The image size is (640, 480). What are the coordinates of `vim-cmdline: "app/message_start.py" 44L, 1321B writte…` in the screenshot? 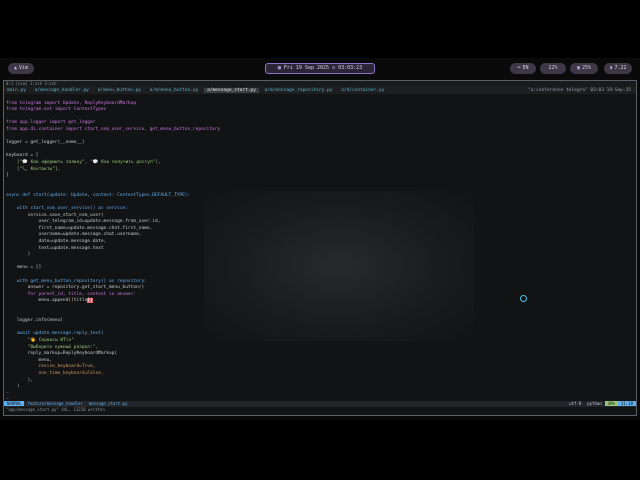 It's located at (320, 410).